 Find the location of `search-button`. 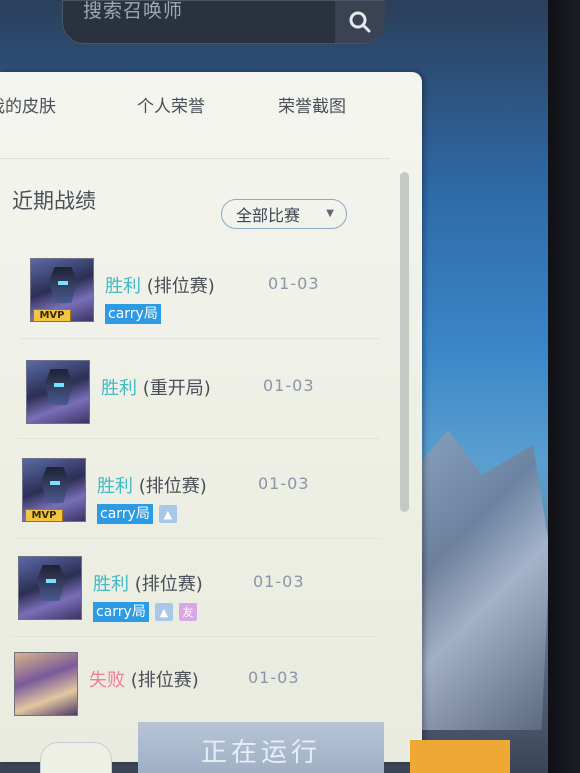

search-button is located at coordinates (360, 22).